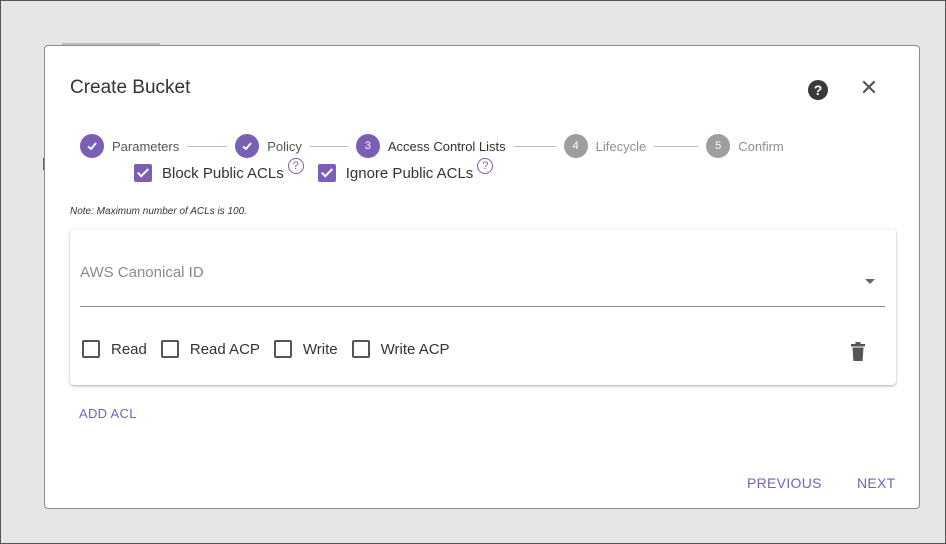 The height and width of the screenshot is (544, 946). I want to click on step-number: 5, so click(718, 146).